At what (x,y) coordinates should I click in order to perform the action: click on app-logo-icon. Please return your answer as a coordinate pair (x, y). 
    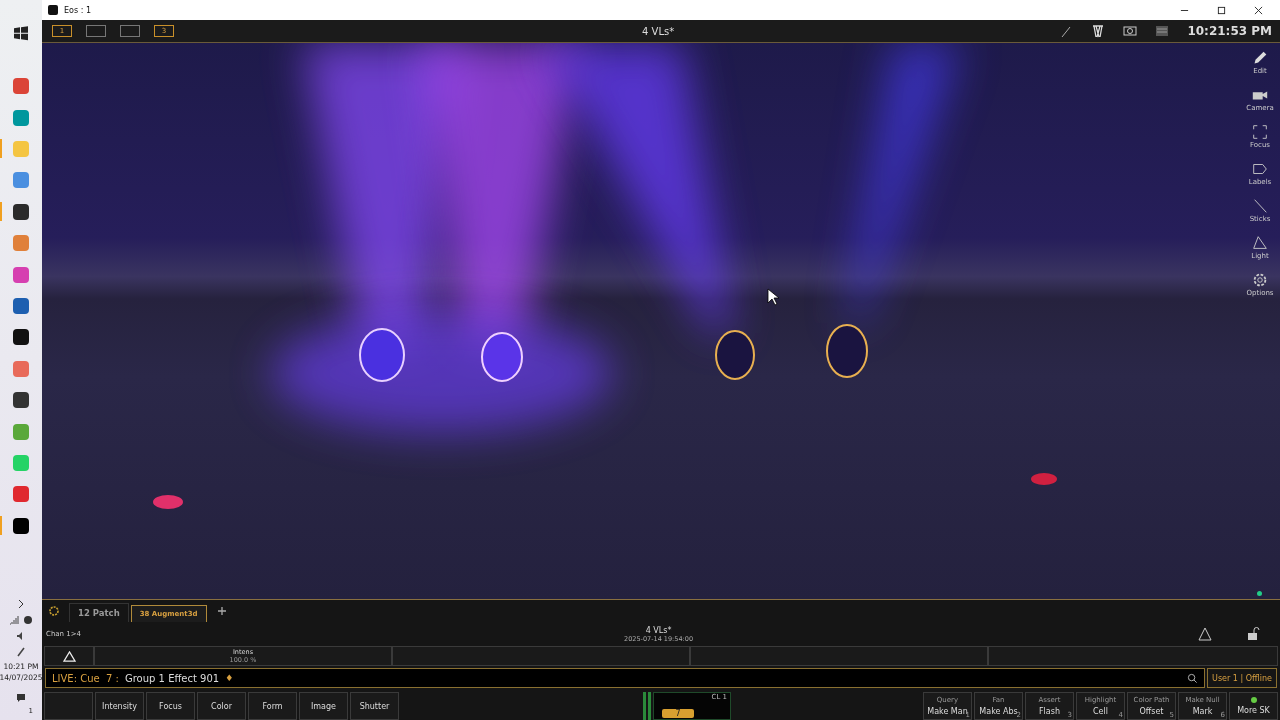
    Looking at the image, I should click on (53, 10).